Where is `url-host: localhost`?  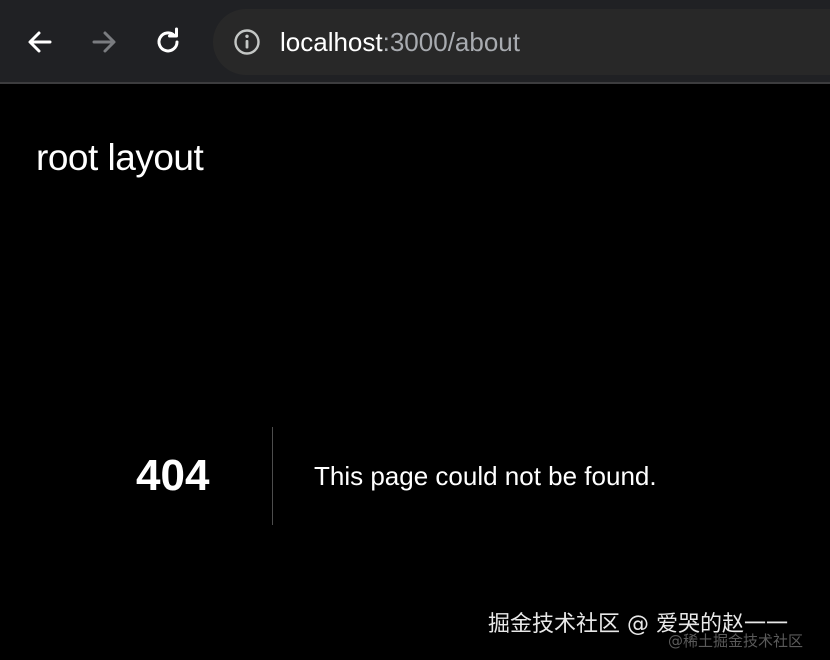 url-host: localhost is located at coordinates (331, 42).